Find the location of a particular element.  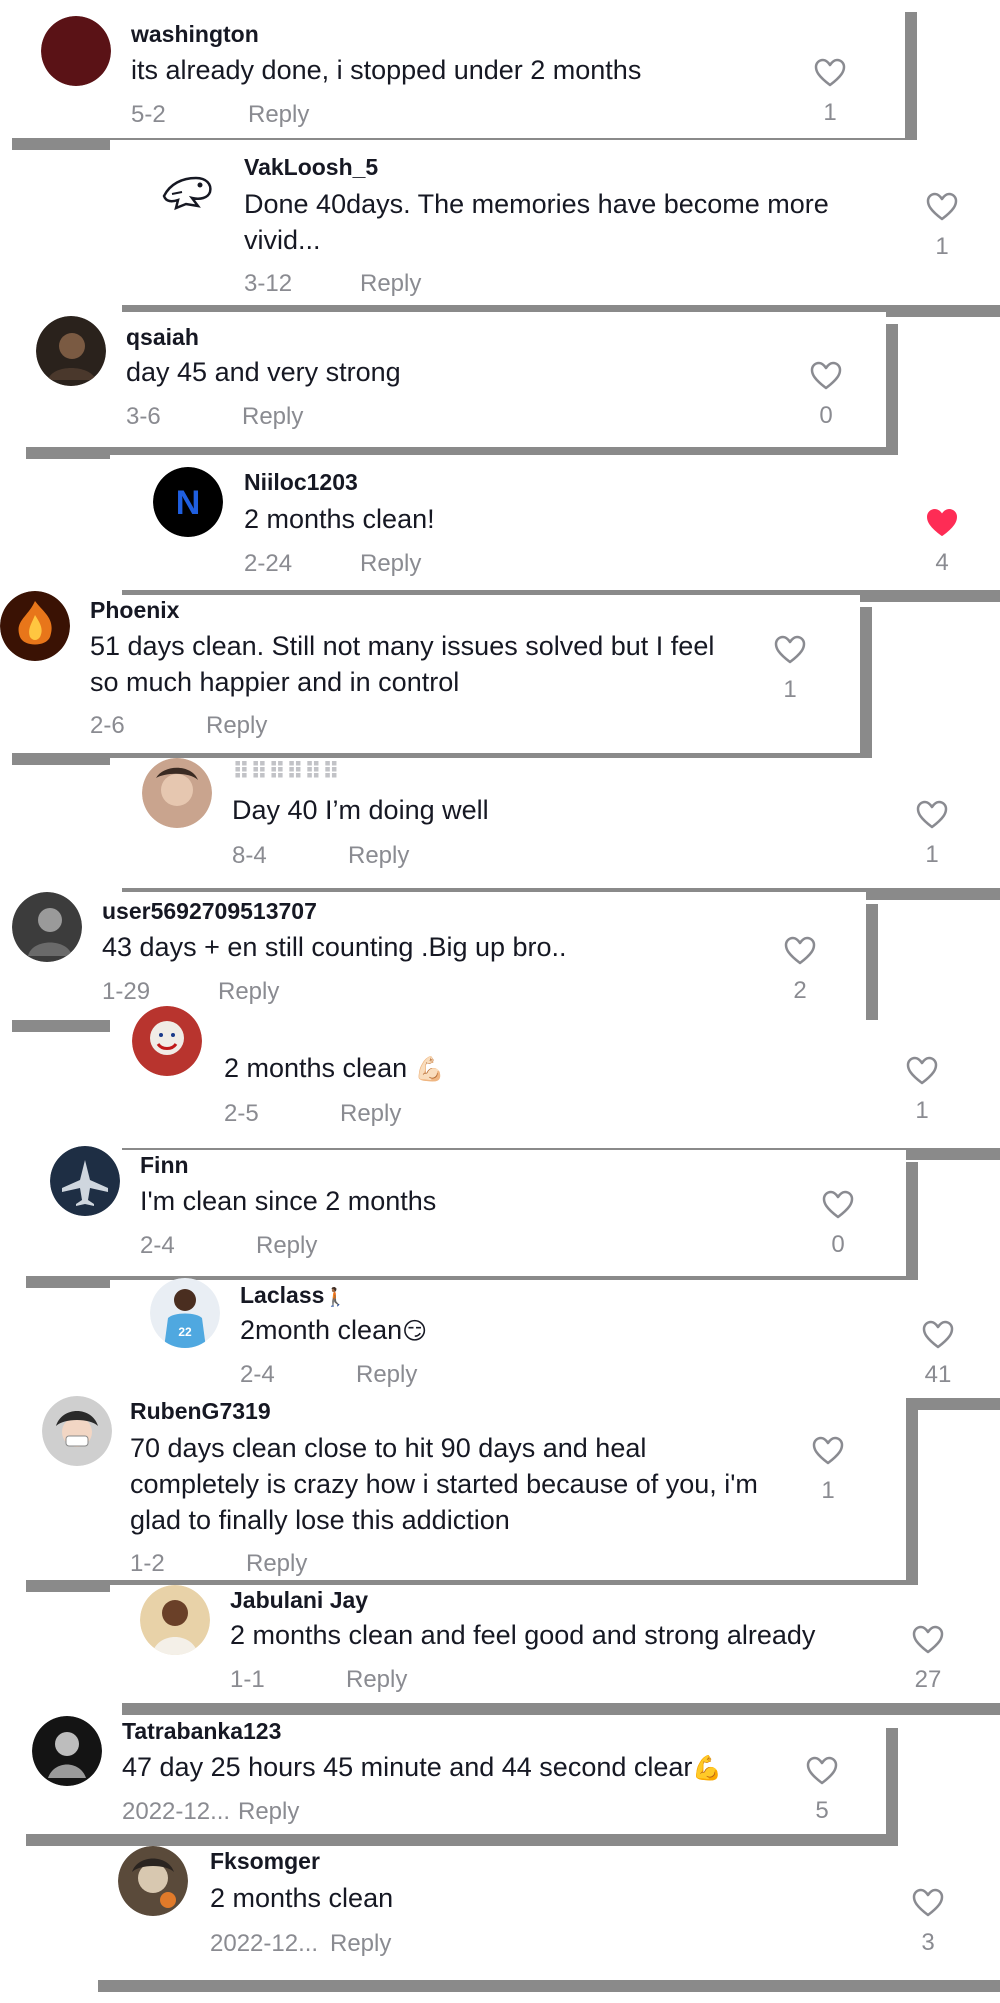

comment-username: user5692709513707 is located at coordinates (209, 911).